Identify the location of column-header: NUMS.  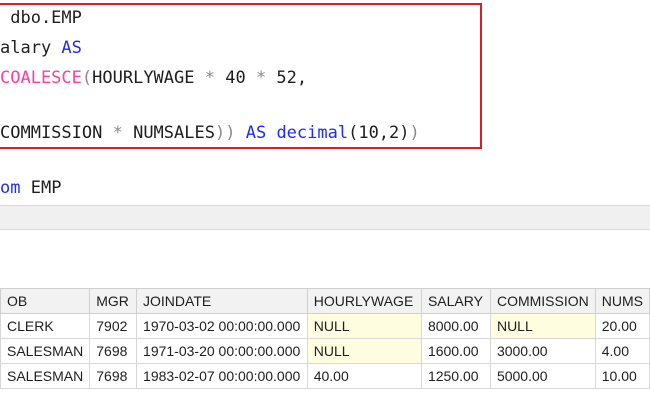
(622, 301).